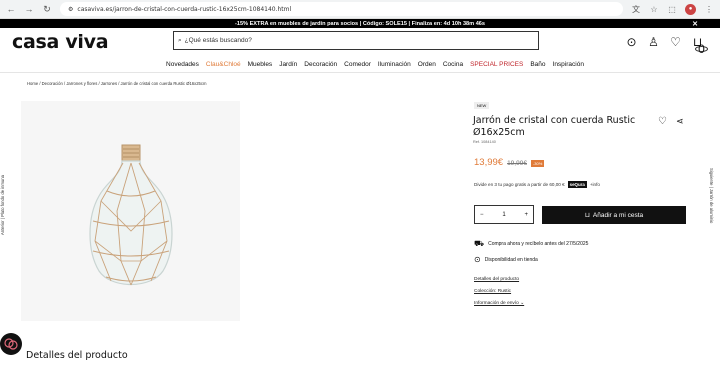  I want to click on new-badge: NEW, so click(482, 105).